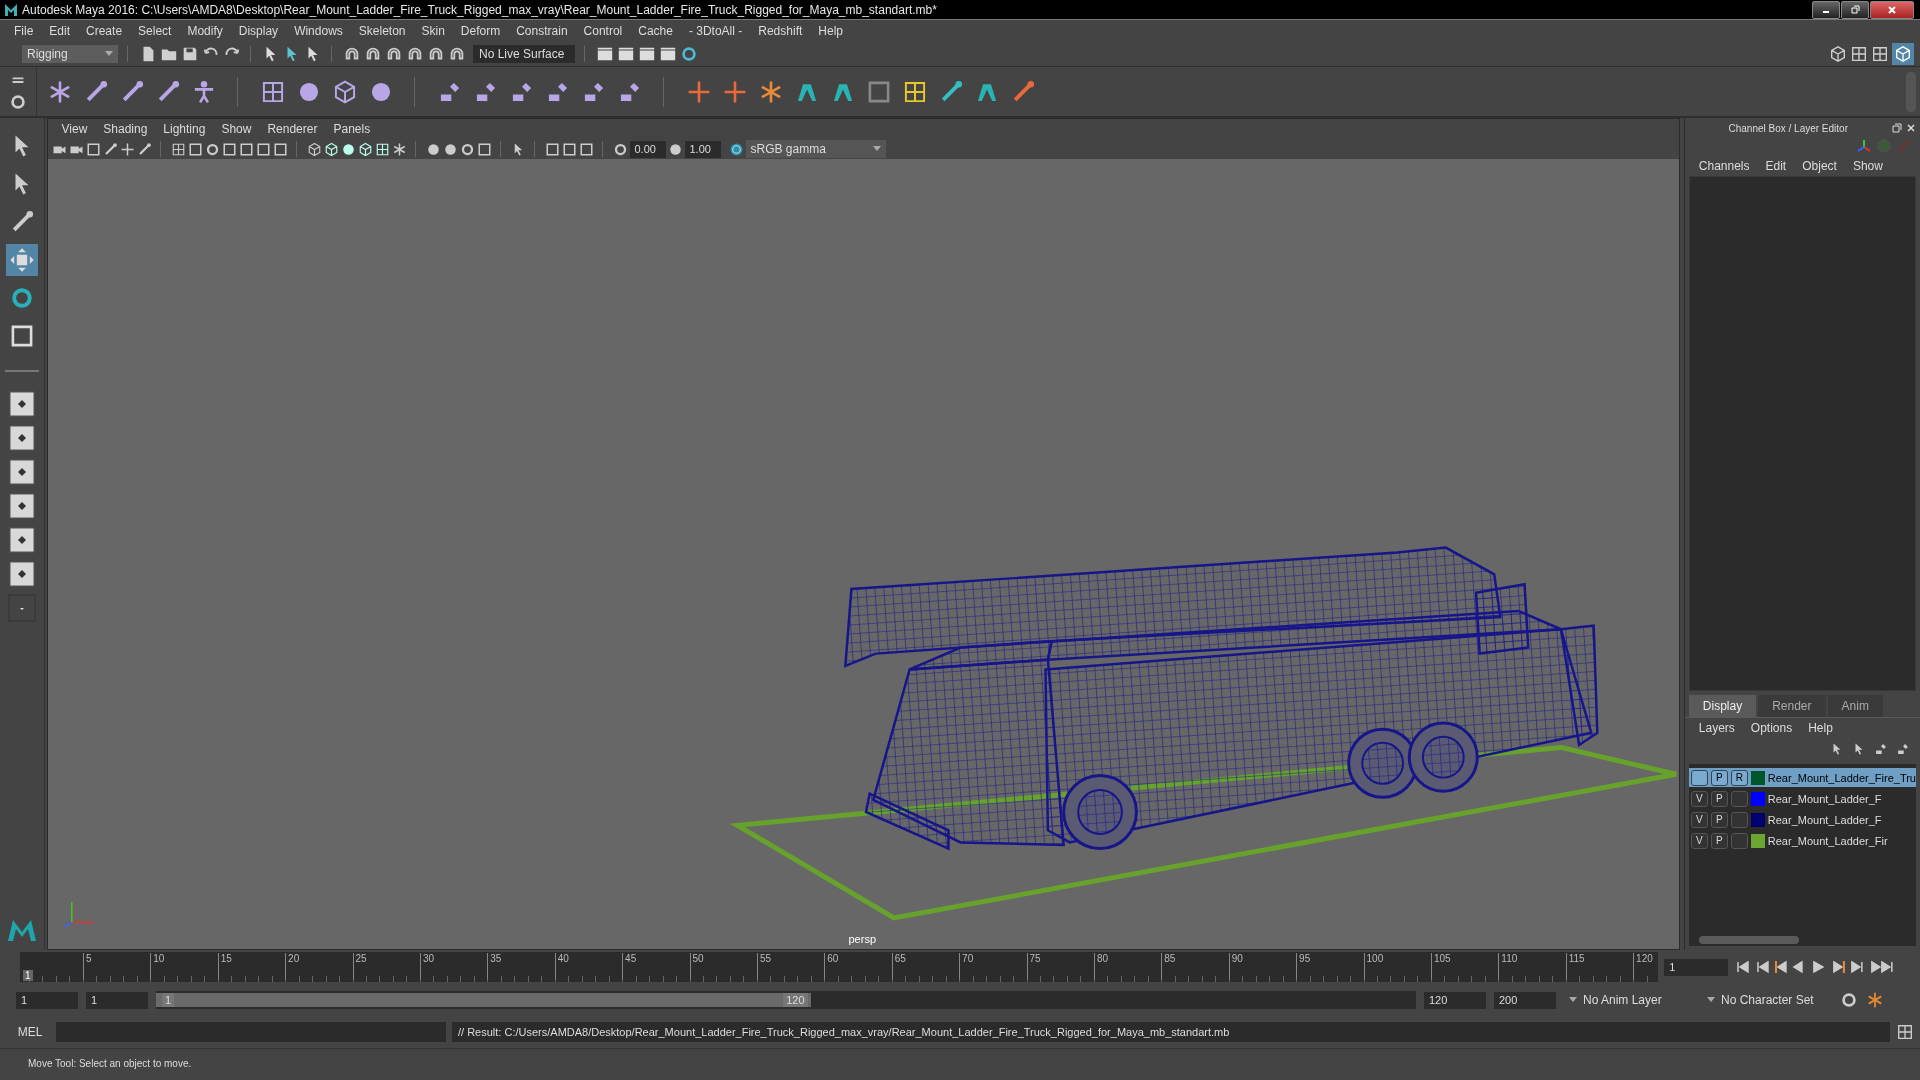 This screenshot has width=1920, height=1080. I want to click on move-tool-icon, so click(21, 260).